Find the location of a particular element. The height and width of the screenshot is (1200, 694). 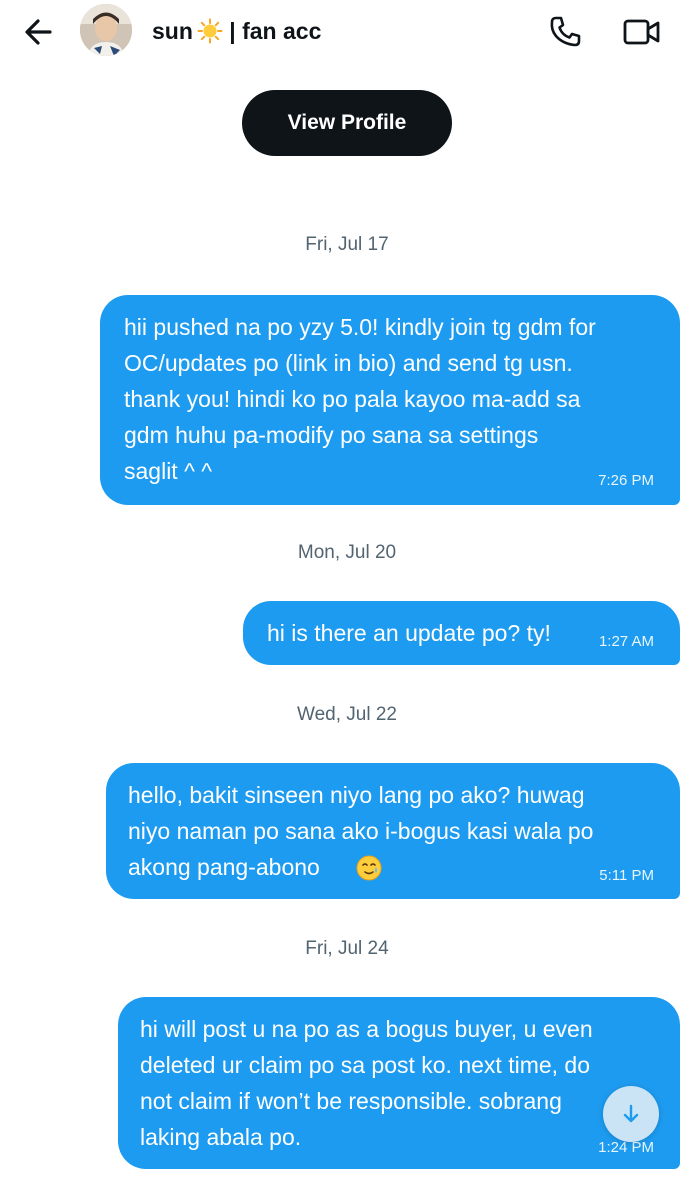

contact-name: sun | fan acc is located at coordinates (236, 31).